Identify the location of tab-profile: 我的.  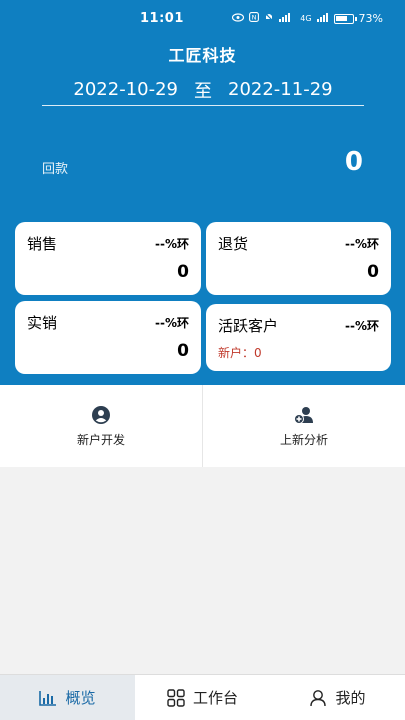
(337, 697).